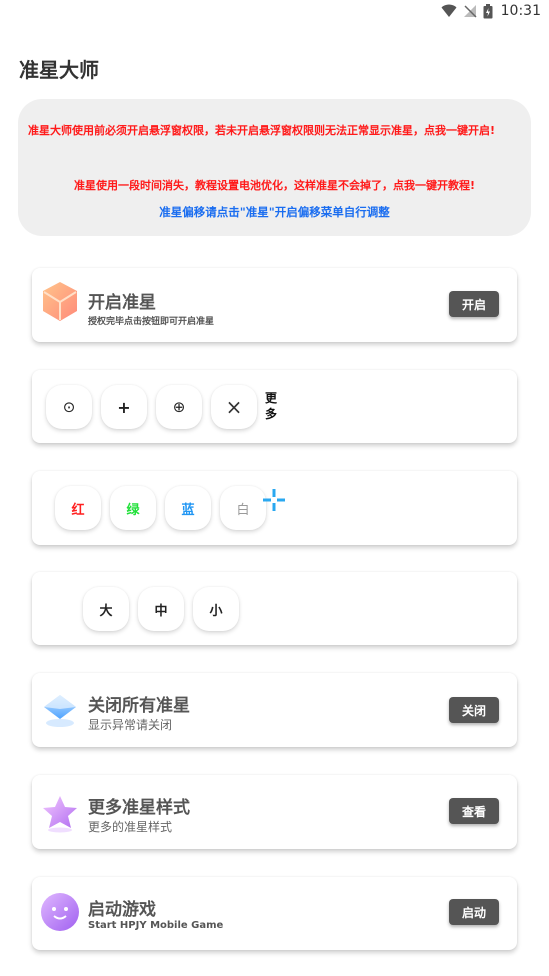  I want to click on status-time: 10:31, so click(520, 11).